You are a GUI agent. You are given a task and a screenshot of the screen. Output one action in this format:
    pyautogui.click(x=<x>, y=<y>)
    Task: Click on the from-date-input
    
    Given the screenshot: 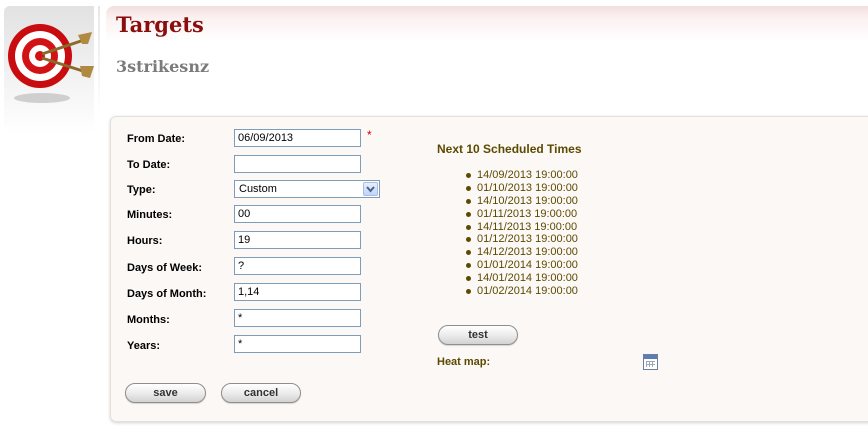 What is the action you would take?
    pyautogui.click(x=297, y=138)
    